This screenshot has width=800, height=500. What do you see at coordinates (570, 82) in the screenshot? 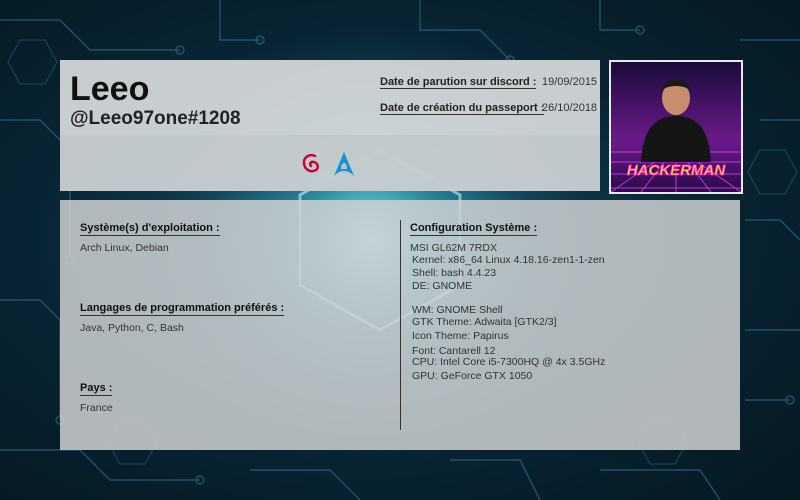
I see `discord-date-value: 19/09/2015` at bounding box center [570, 82].